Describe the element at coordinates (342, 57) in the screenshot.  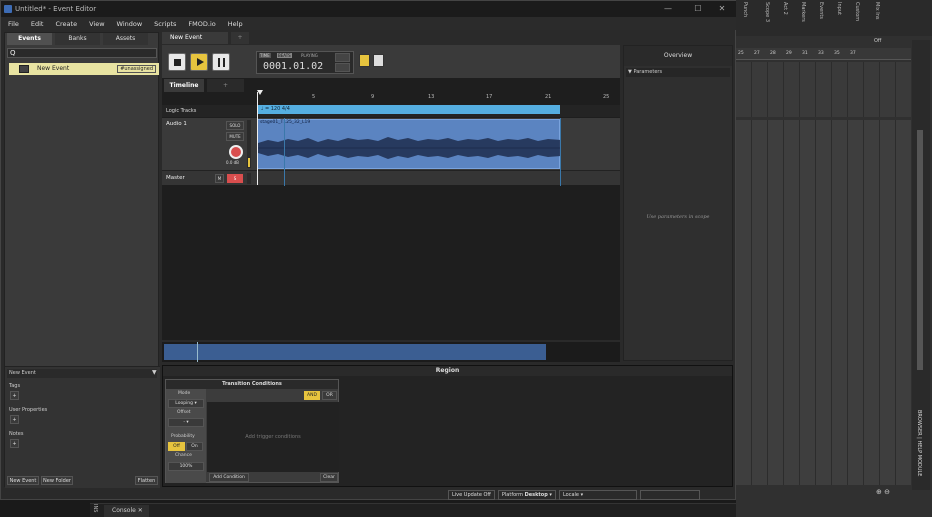
I see `counter-up-button` at that location.